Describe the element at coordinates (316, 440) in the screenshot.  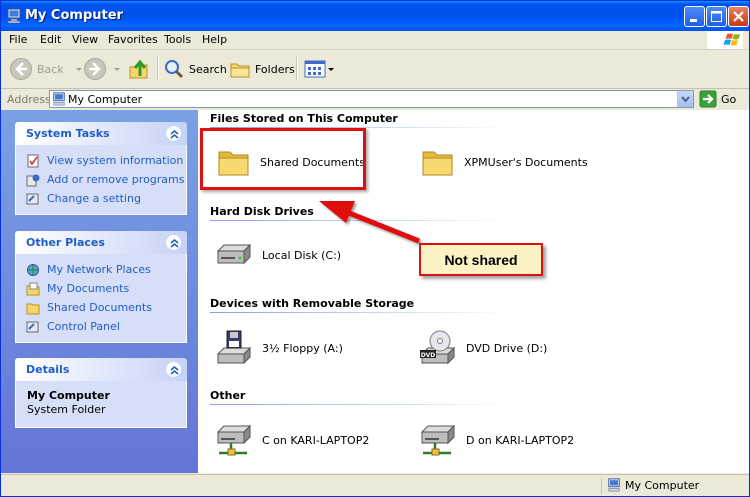
I see `item-label: C on KARI-LAPTOP2` at that location.